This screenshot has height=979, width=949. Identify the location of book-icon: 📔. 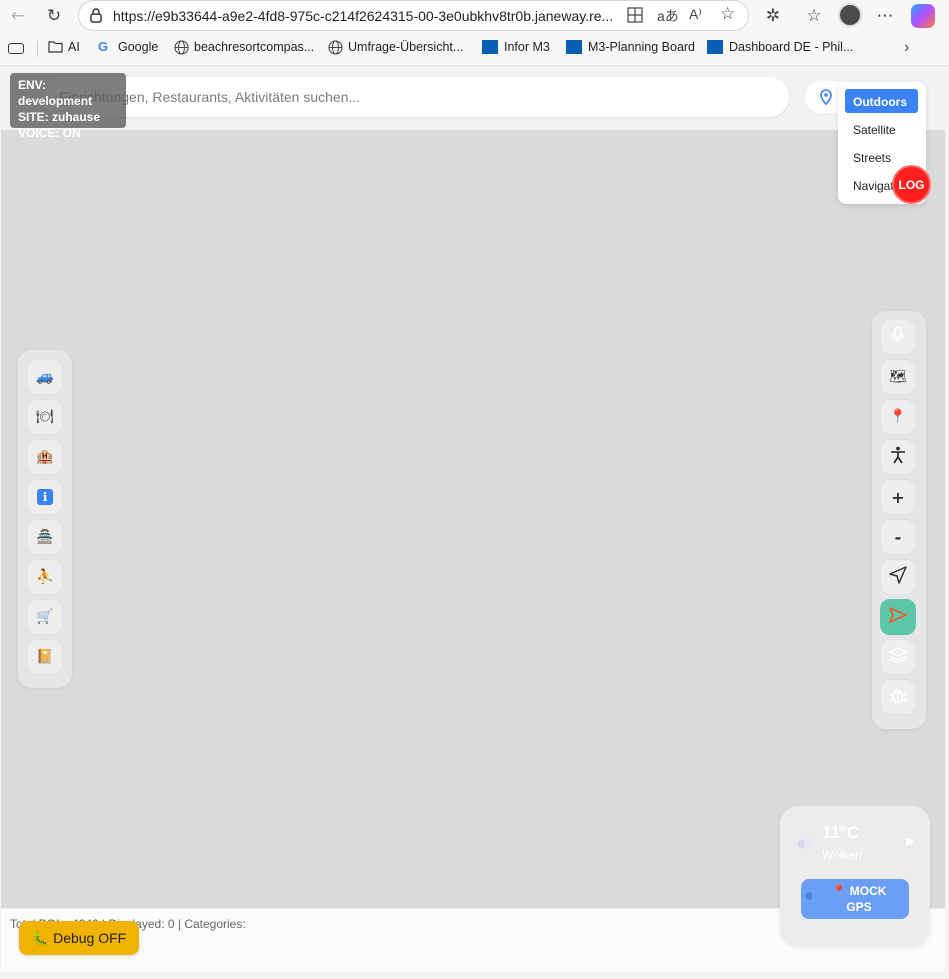
(45, 657).